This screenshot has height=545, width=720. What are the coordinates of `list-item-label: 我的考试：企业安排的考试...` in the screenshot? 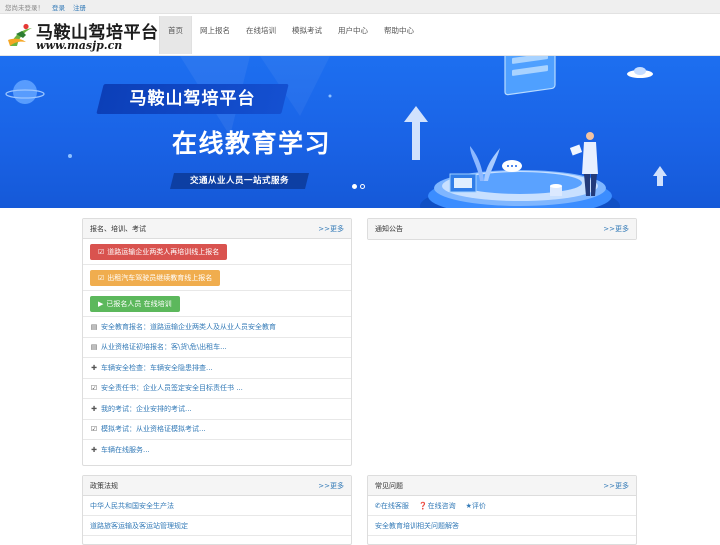 It's located at (146, 408).